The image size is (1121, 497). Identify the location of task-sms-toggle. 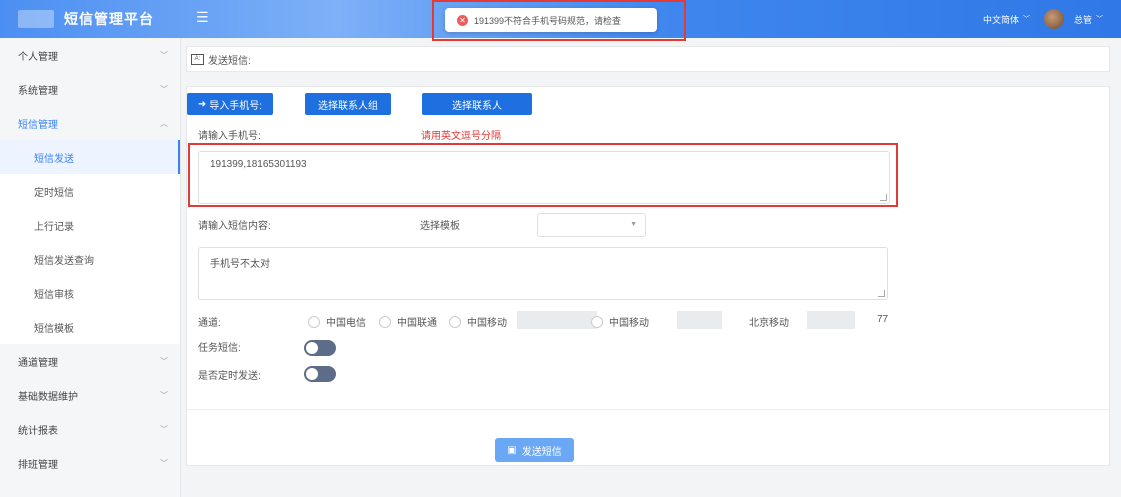
(320, 348).